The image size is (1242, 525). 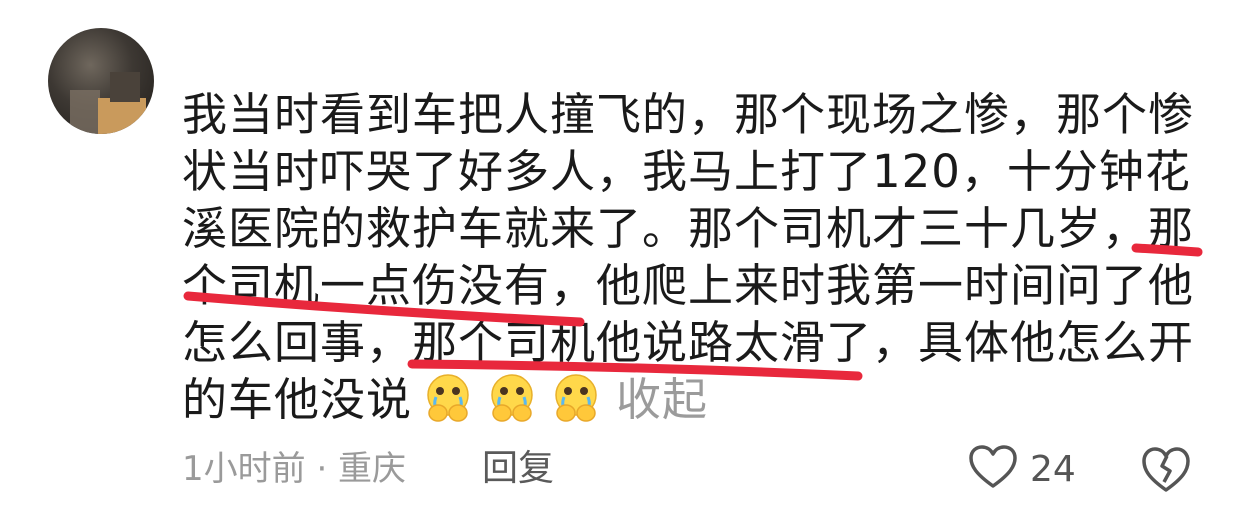 What do you see at coordinates (688, 114) in the screenshot?
I see `comment-line: 我当时看到车把人撞飞的，那个现场之惨，那个惨` at bounding box center [688, 114].